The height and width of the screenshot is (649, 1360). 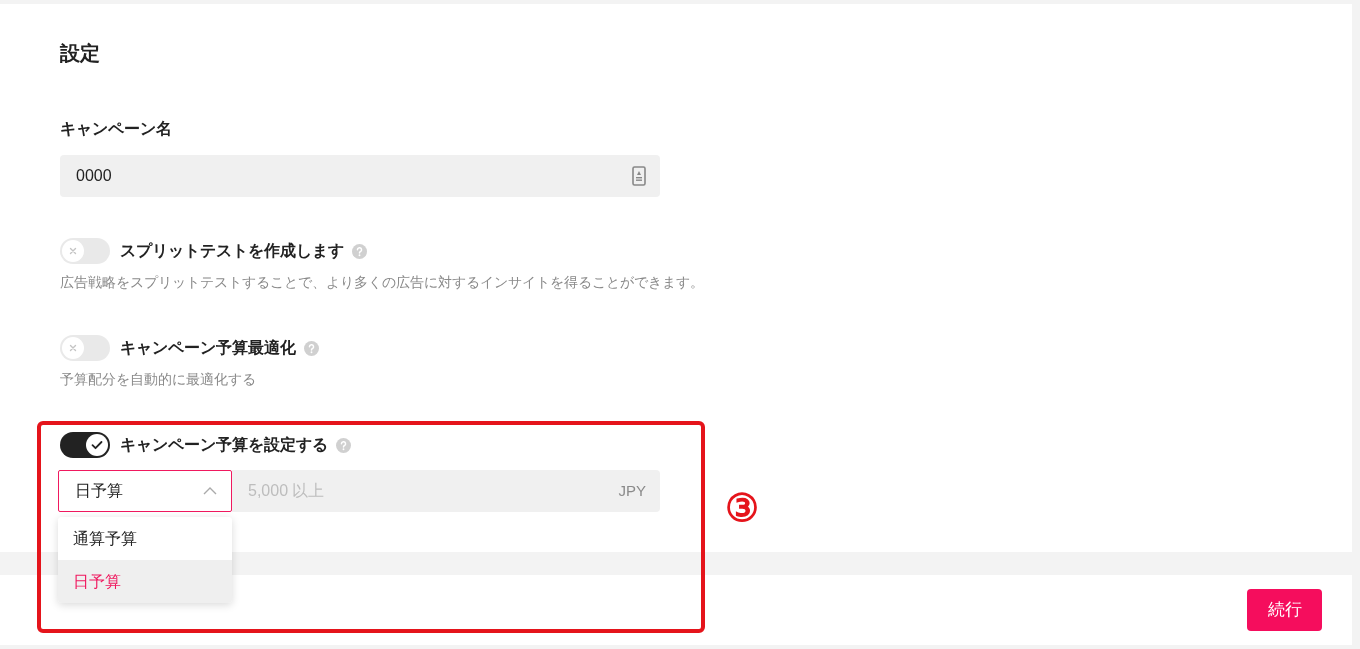 What do you see at coordinates (632, 490) in the screenshot?
I see `currency-label: JPY` at bounding box center [632, 490].